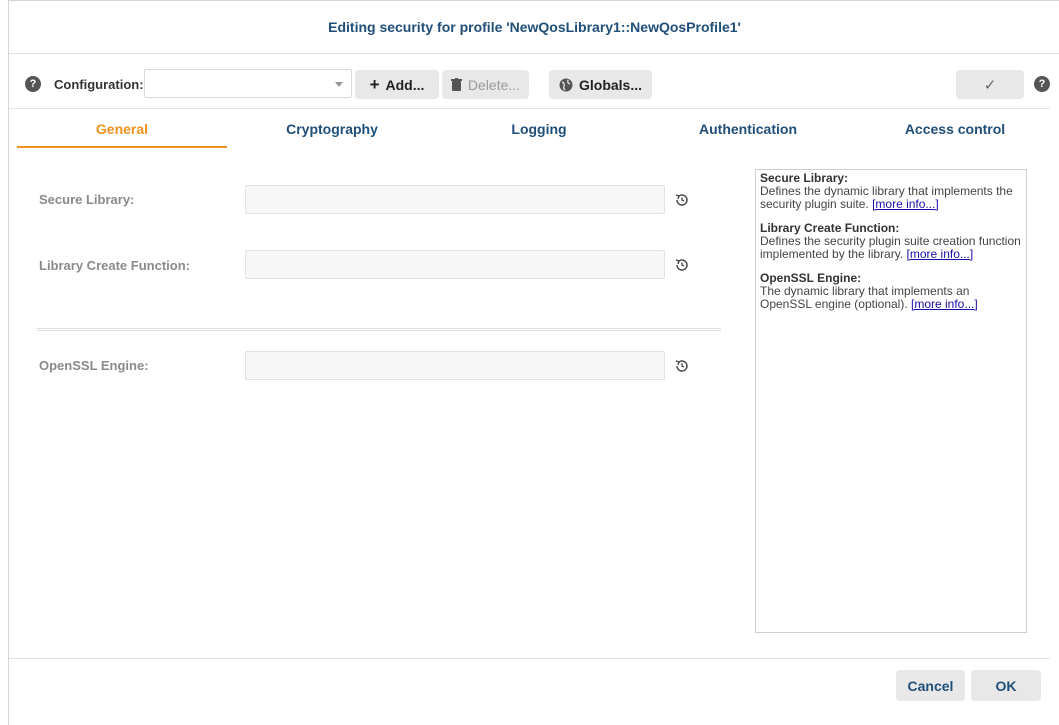 This screenshot has height=725, width=1059. What do you see at coordinates (1042, 84) in the screenshot?
I see `help-icon-right: ?` at bounding box center [1042, 84].